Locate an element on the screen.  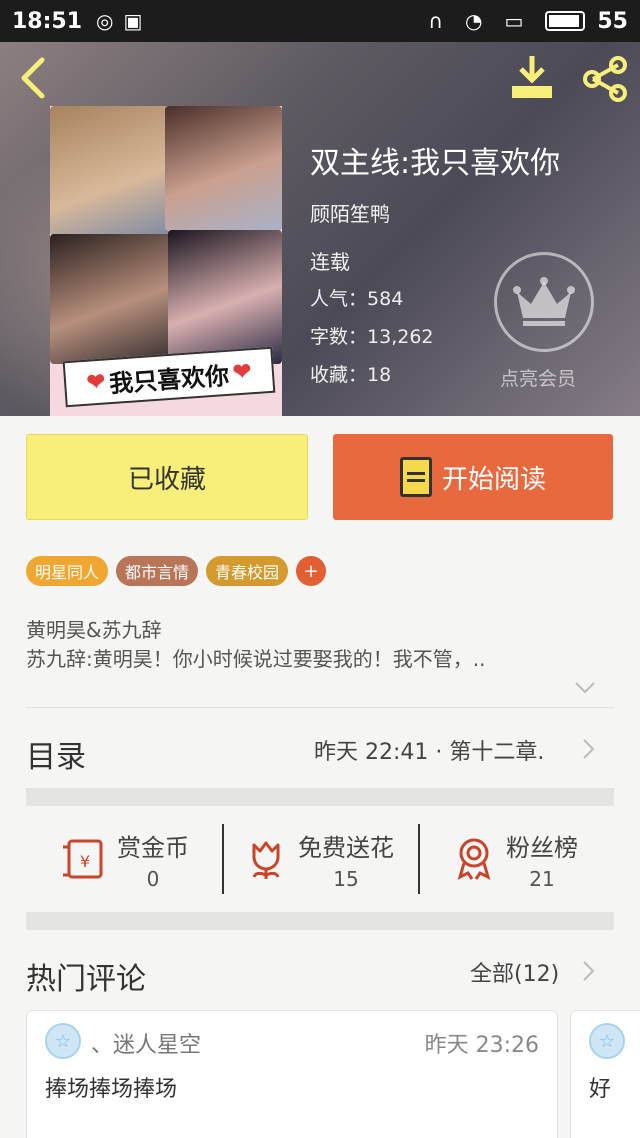
start-reading-button: 开始阅读 is located at coordinates (473, 477).